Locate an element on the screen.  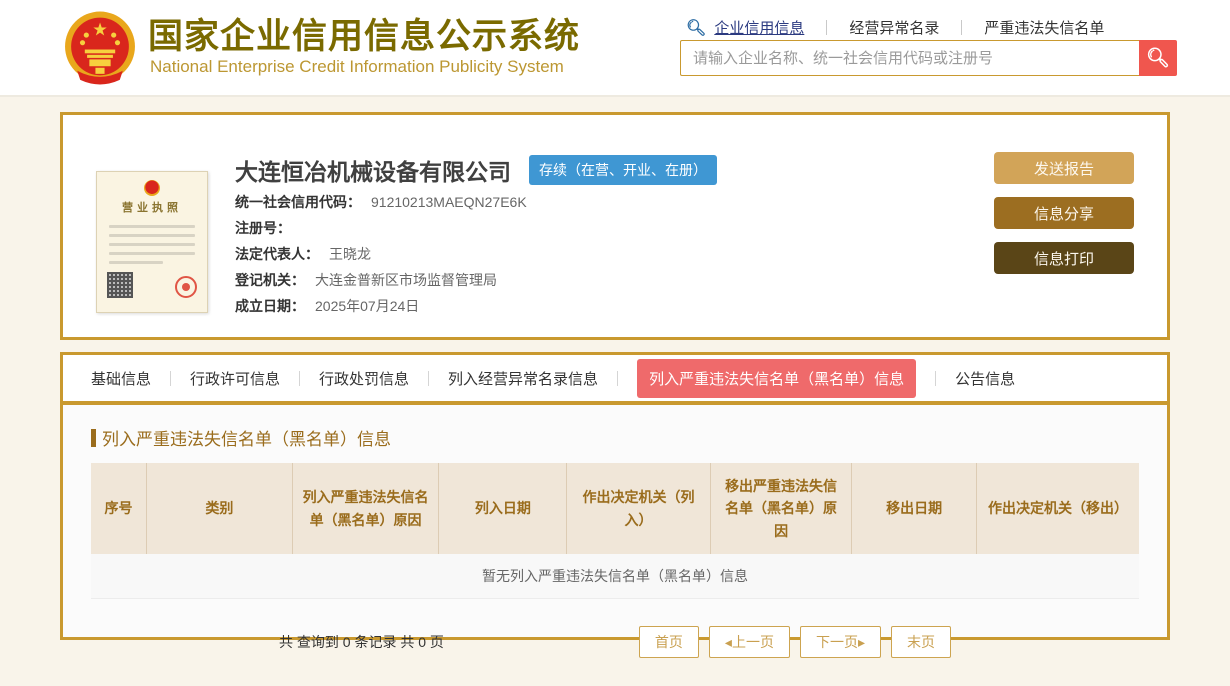
pagination: 共 查询到 0 条记录 共 0 页 首页 ◂上一页 下一页▸ 末页 is located at coordinates (615, 641).